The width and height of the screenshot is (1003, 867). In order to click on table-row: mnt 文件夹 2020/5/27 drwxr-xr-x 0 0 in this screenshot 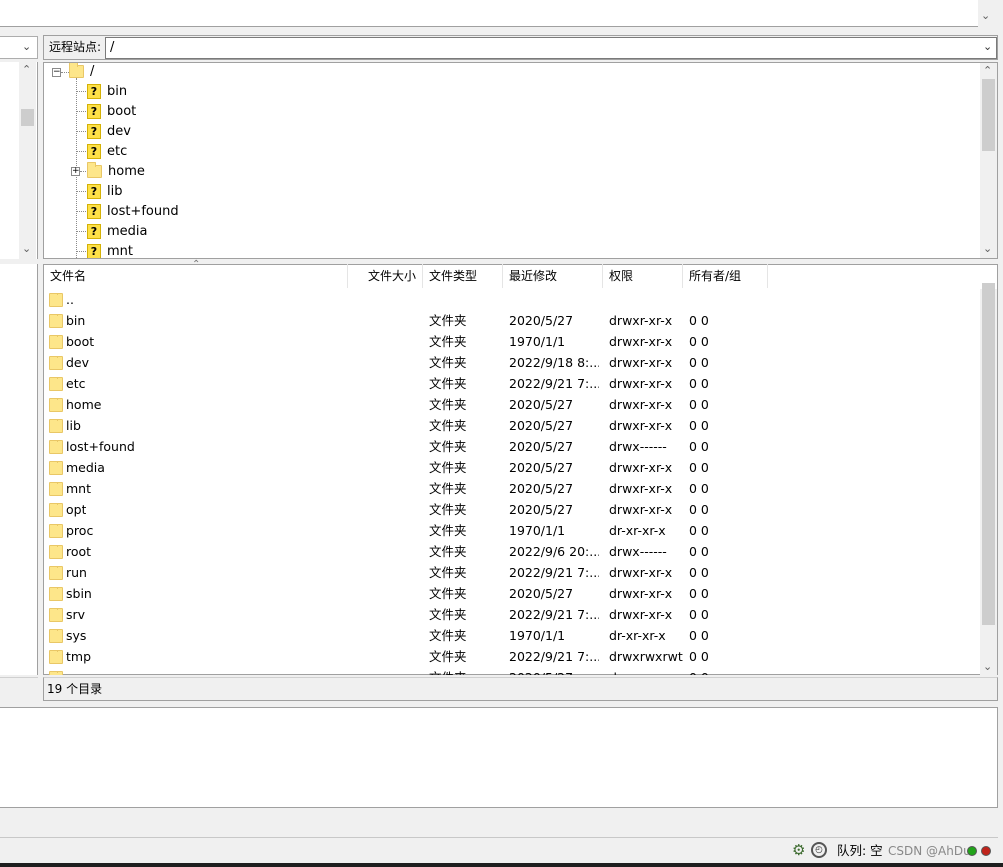, I will do `click(512, 488)`.